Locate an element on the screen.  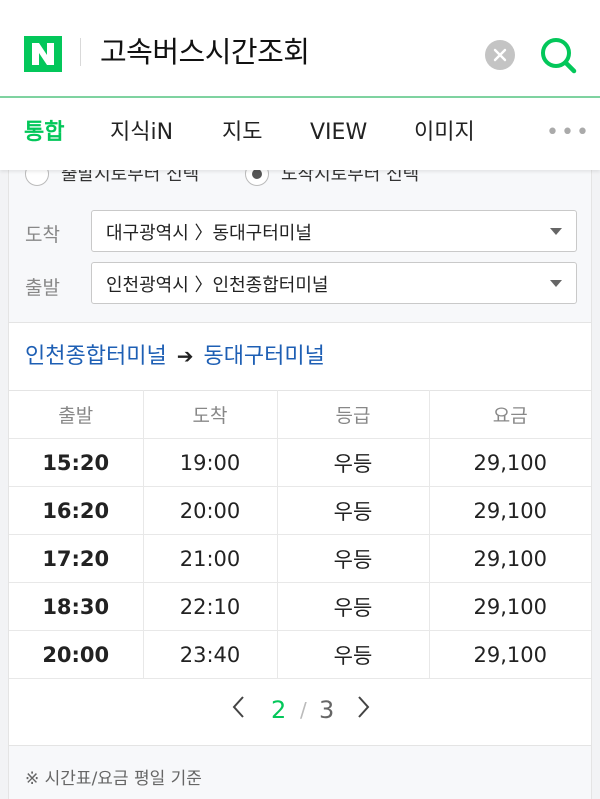
table-row: 16:20 20:00 우등 29,100 is located at coordinates (300, 510).